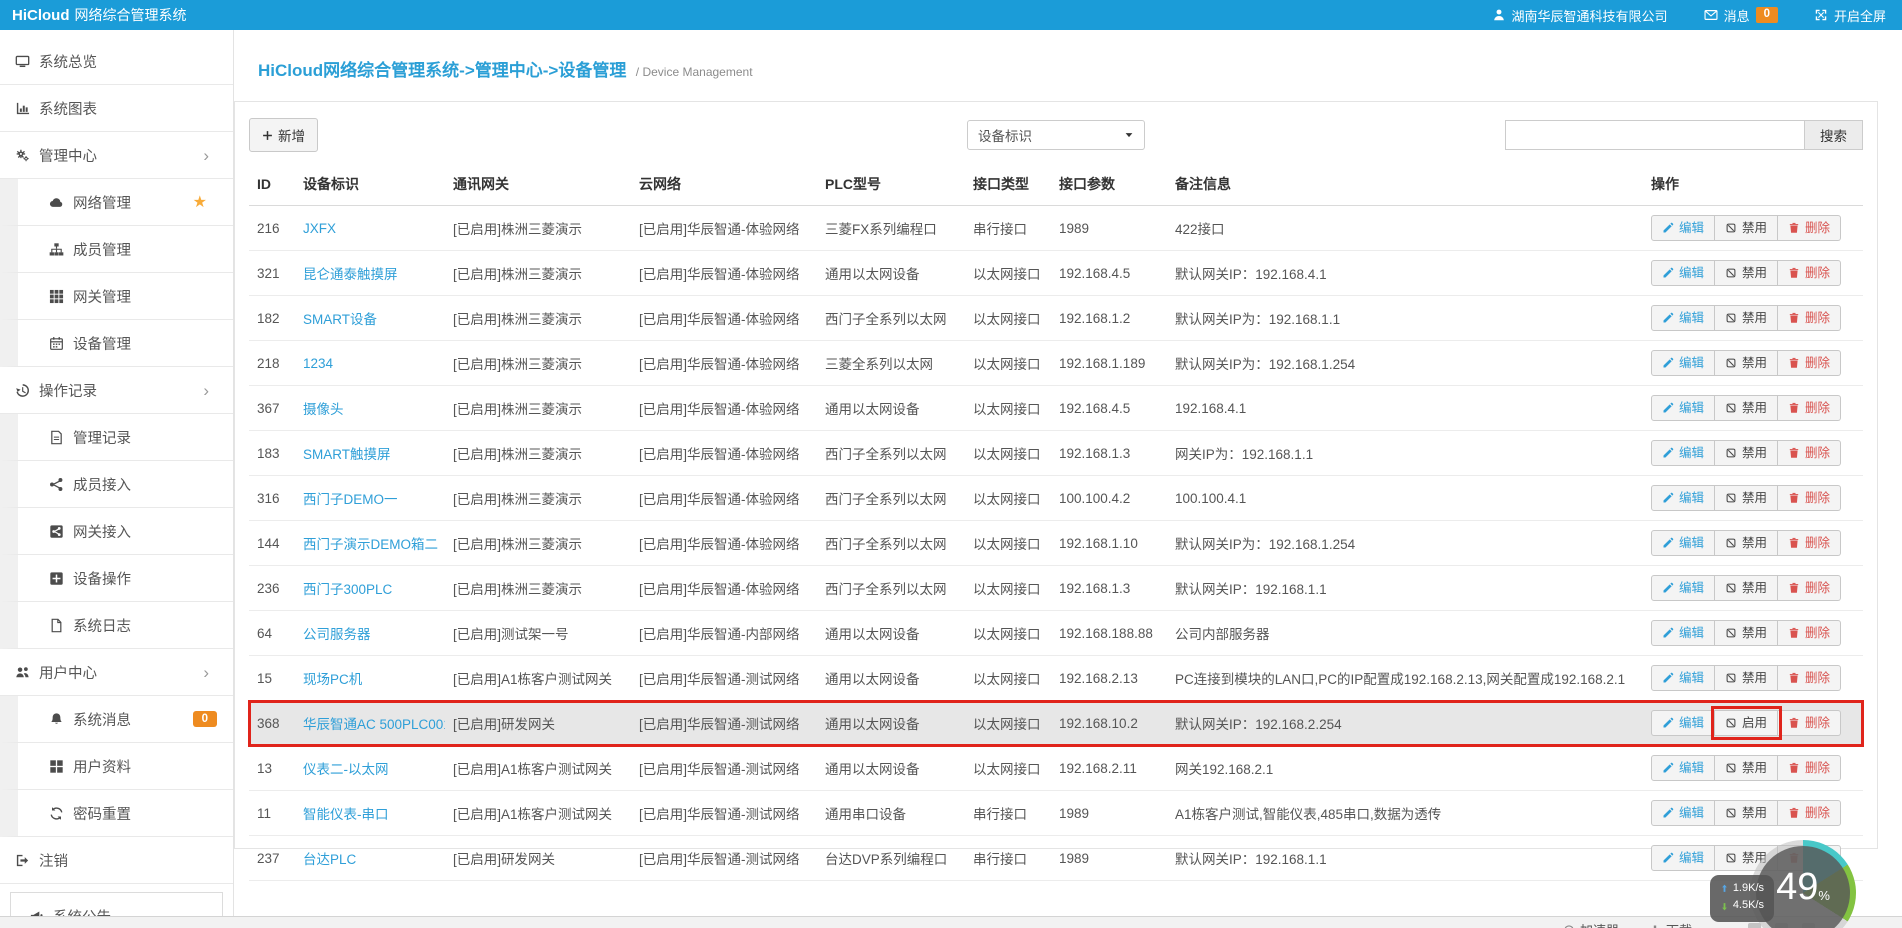 The height and width of the screenshot is (928, 1902). Describe the element at coordinates (116, 719) in the screenshot. I see `sidebar-item-system-messages: 系统消息 0` at that location.